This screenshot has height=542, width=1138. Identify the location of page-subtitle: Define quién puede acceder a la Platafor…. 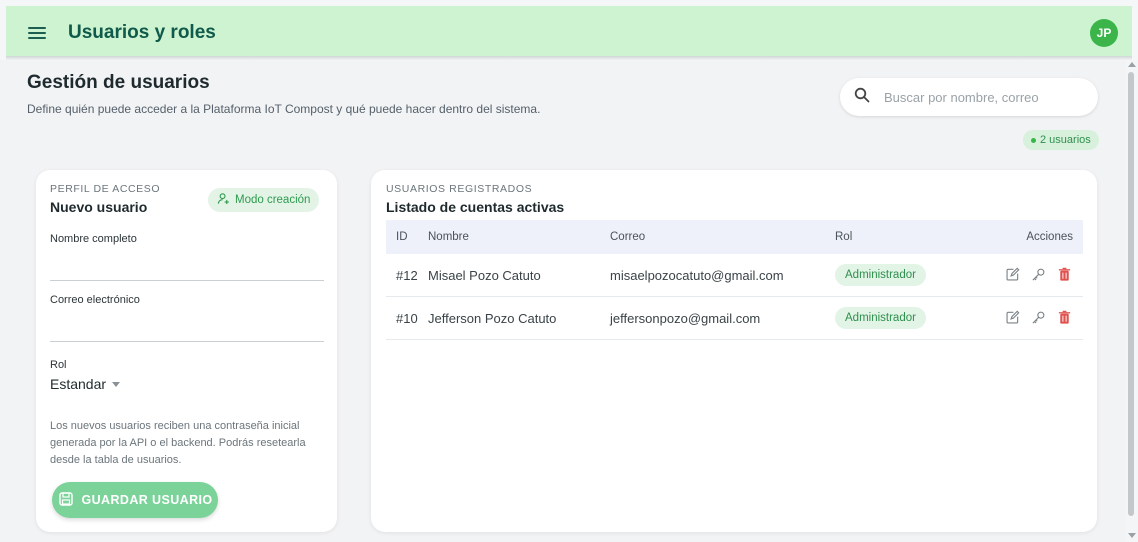
(284, 109).